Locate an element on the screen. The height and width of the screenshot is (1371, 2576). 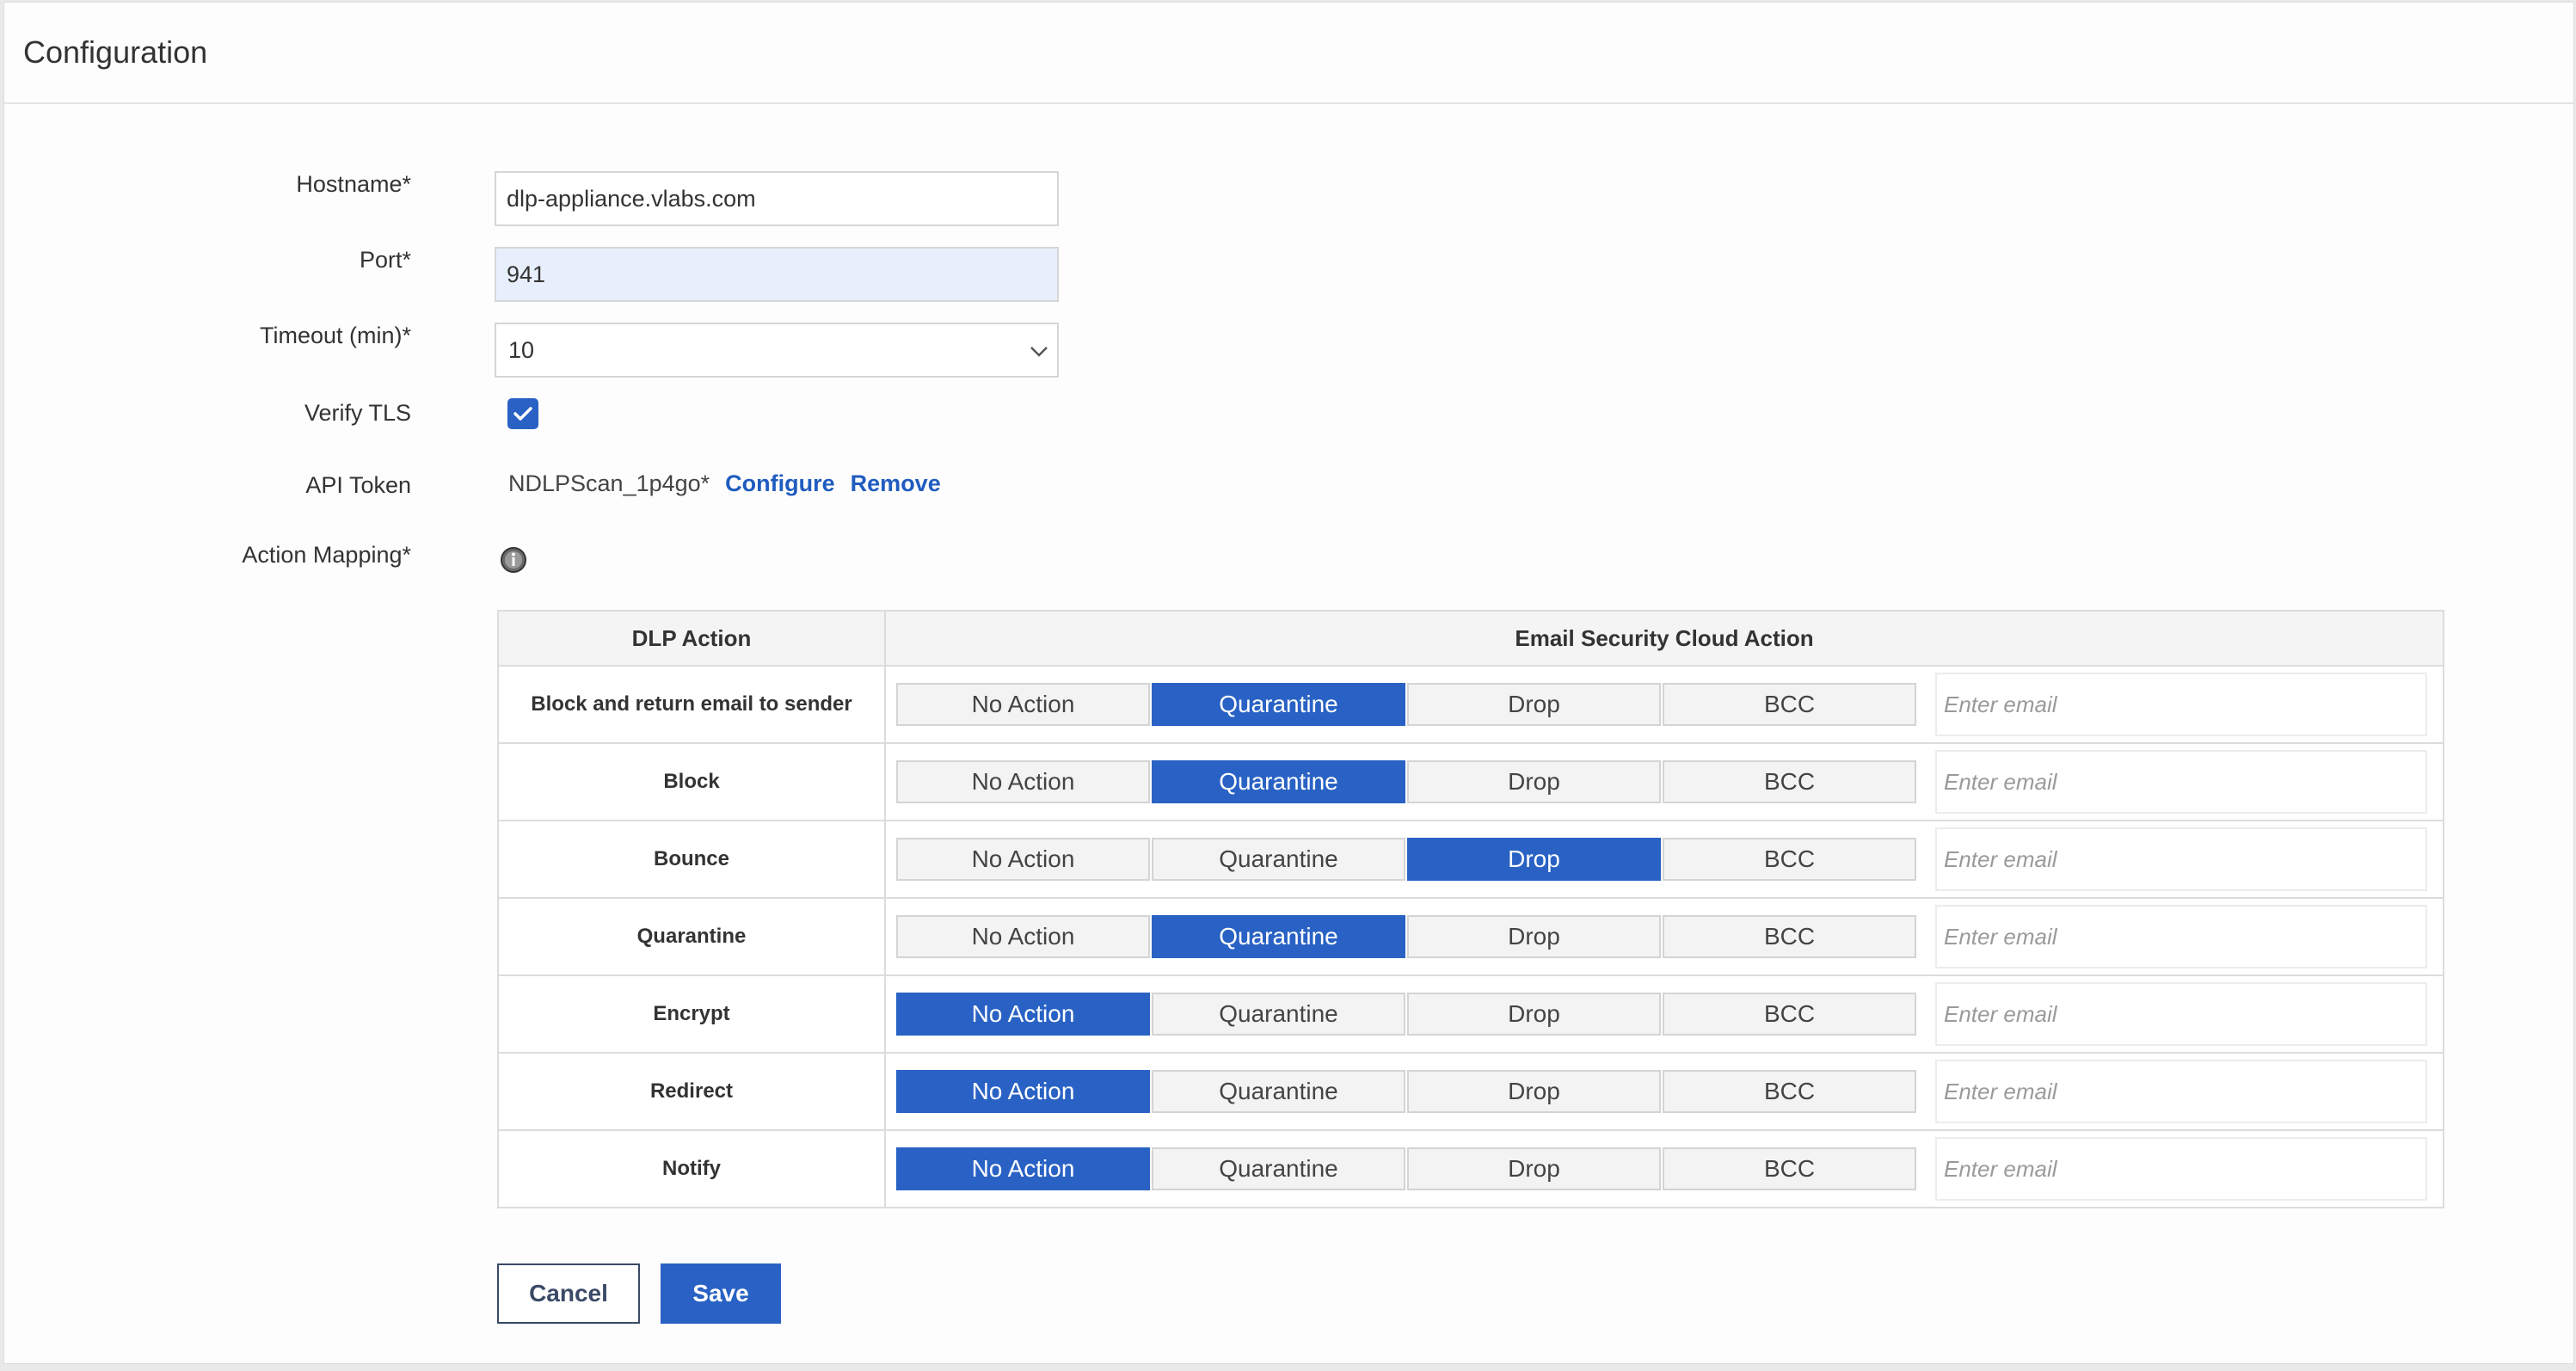
verify-tls-checkbox is located at coordinates (522, 413).